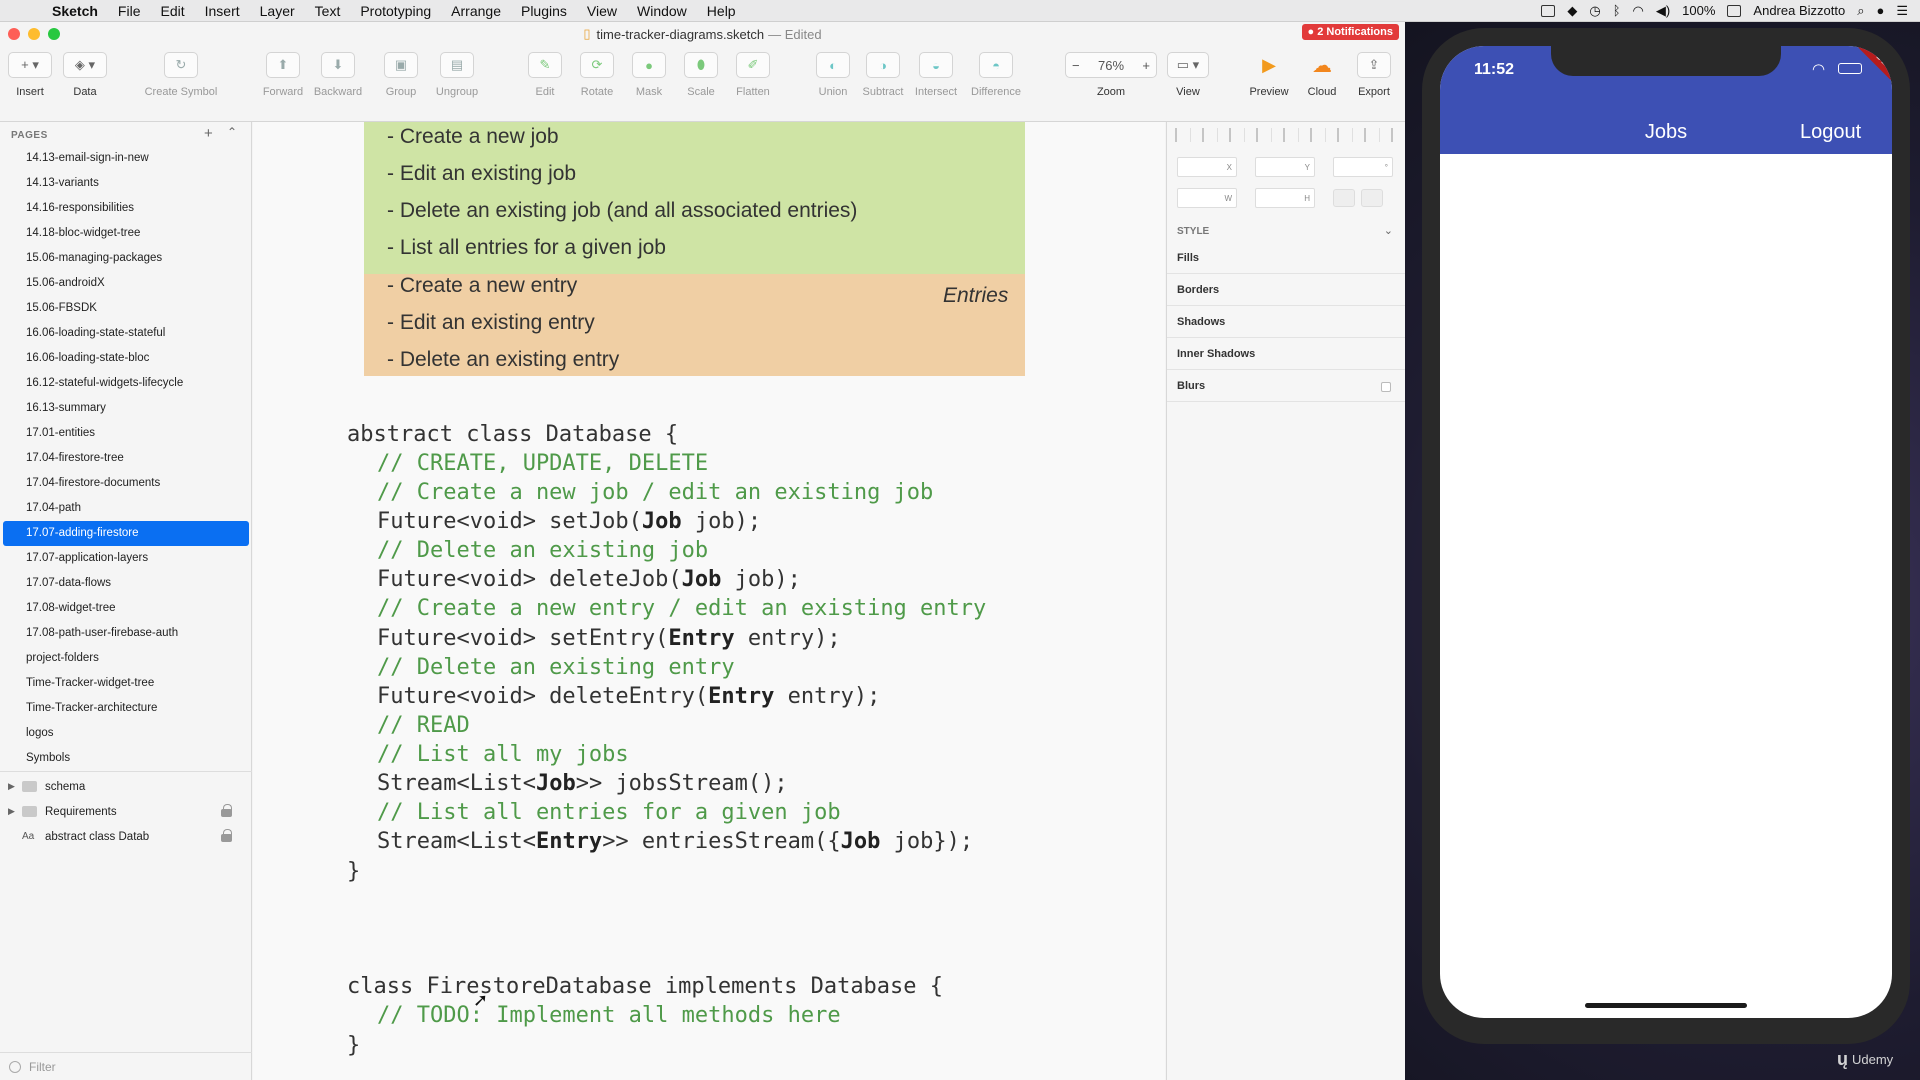 The height and width of the screenshot is (1080, 1920). What do you see at coordinates (338, 75) in the screenshot?
I see `backward-button: ⬇ Backward` at bounding box center [338, 75].